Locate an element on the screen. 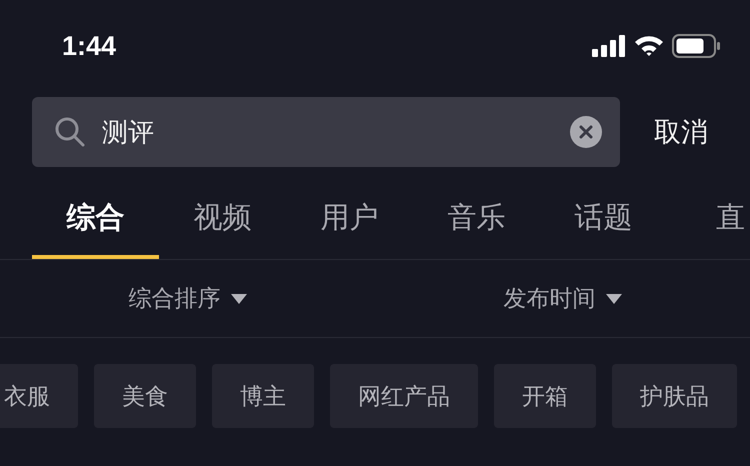  tab: 直 is located at coordinates (708, 213).